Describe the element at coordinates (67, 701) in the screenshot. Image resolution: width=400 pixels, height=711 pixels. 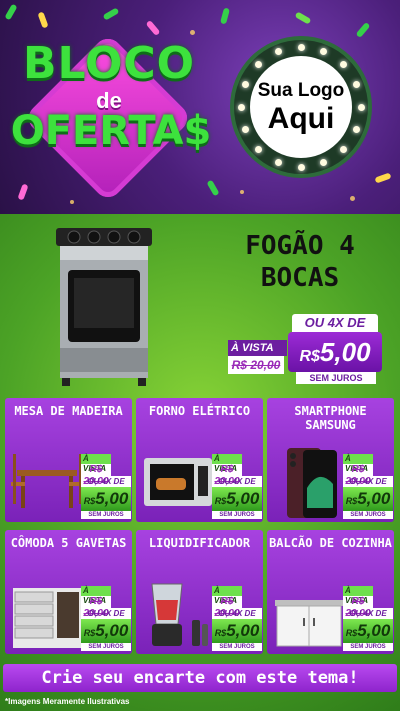
I see `disclaimer-text: *Imagens Meramente Ilustrativas` at that location.